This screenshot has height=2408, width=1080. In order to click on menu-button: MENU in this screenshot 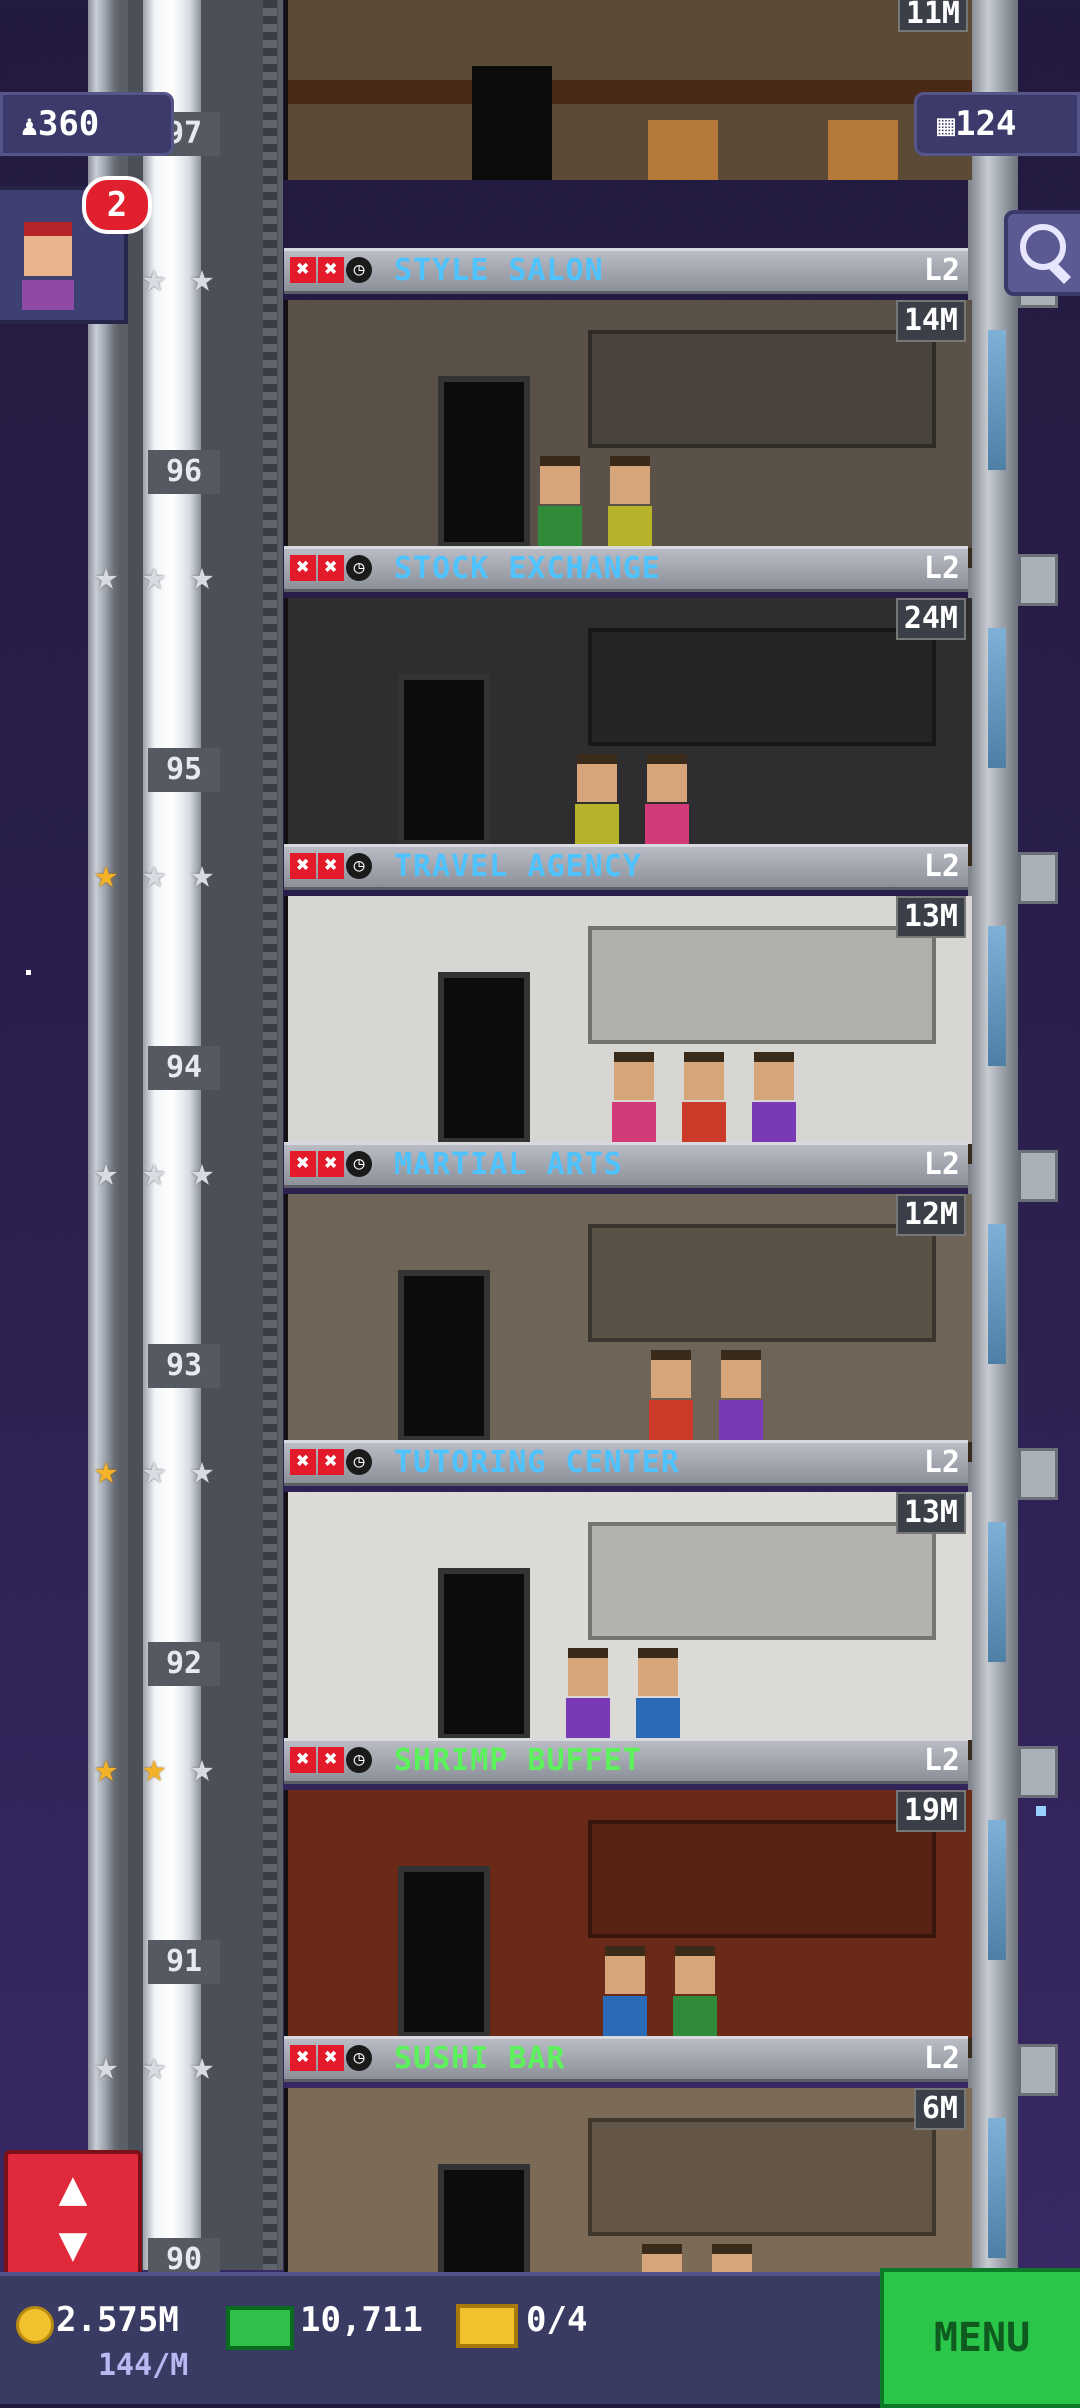, I will do `click(980, 2338)`.